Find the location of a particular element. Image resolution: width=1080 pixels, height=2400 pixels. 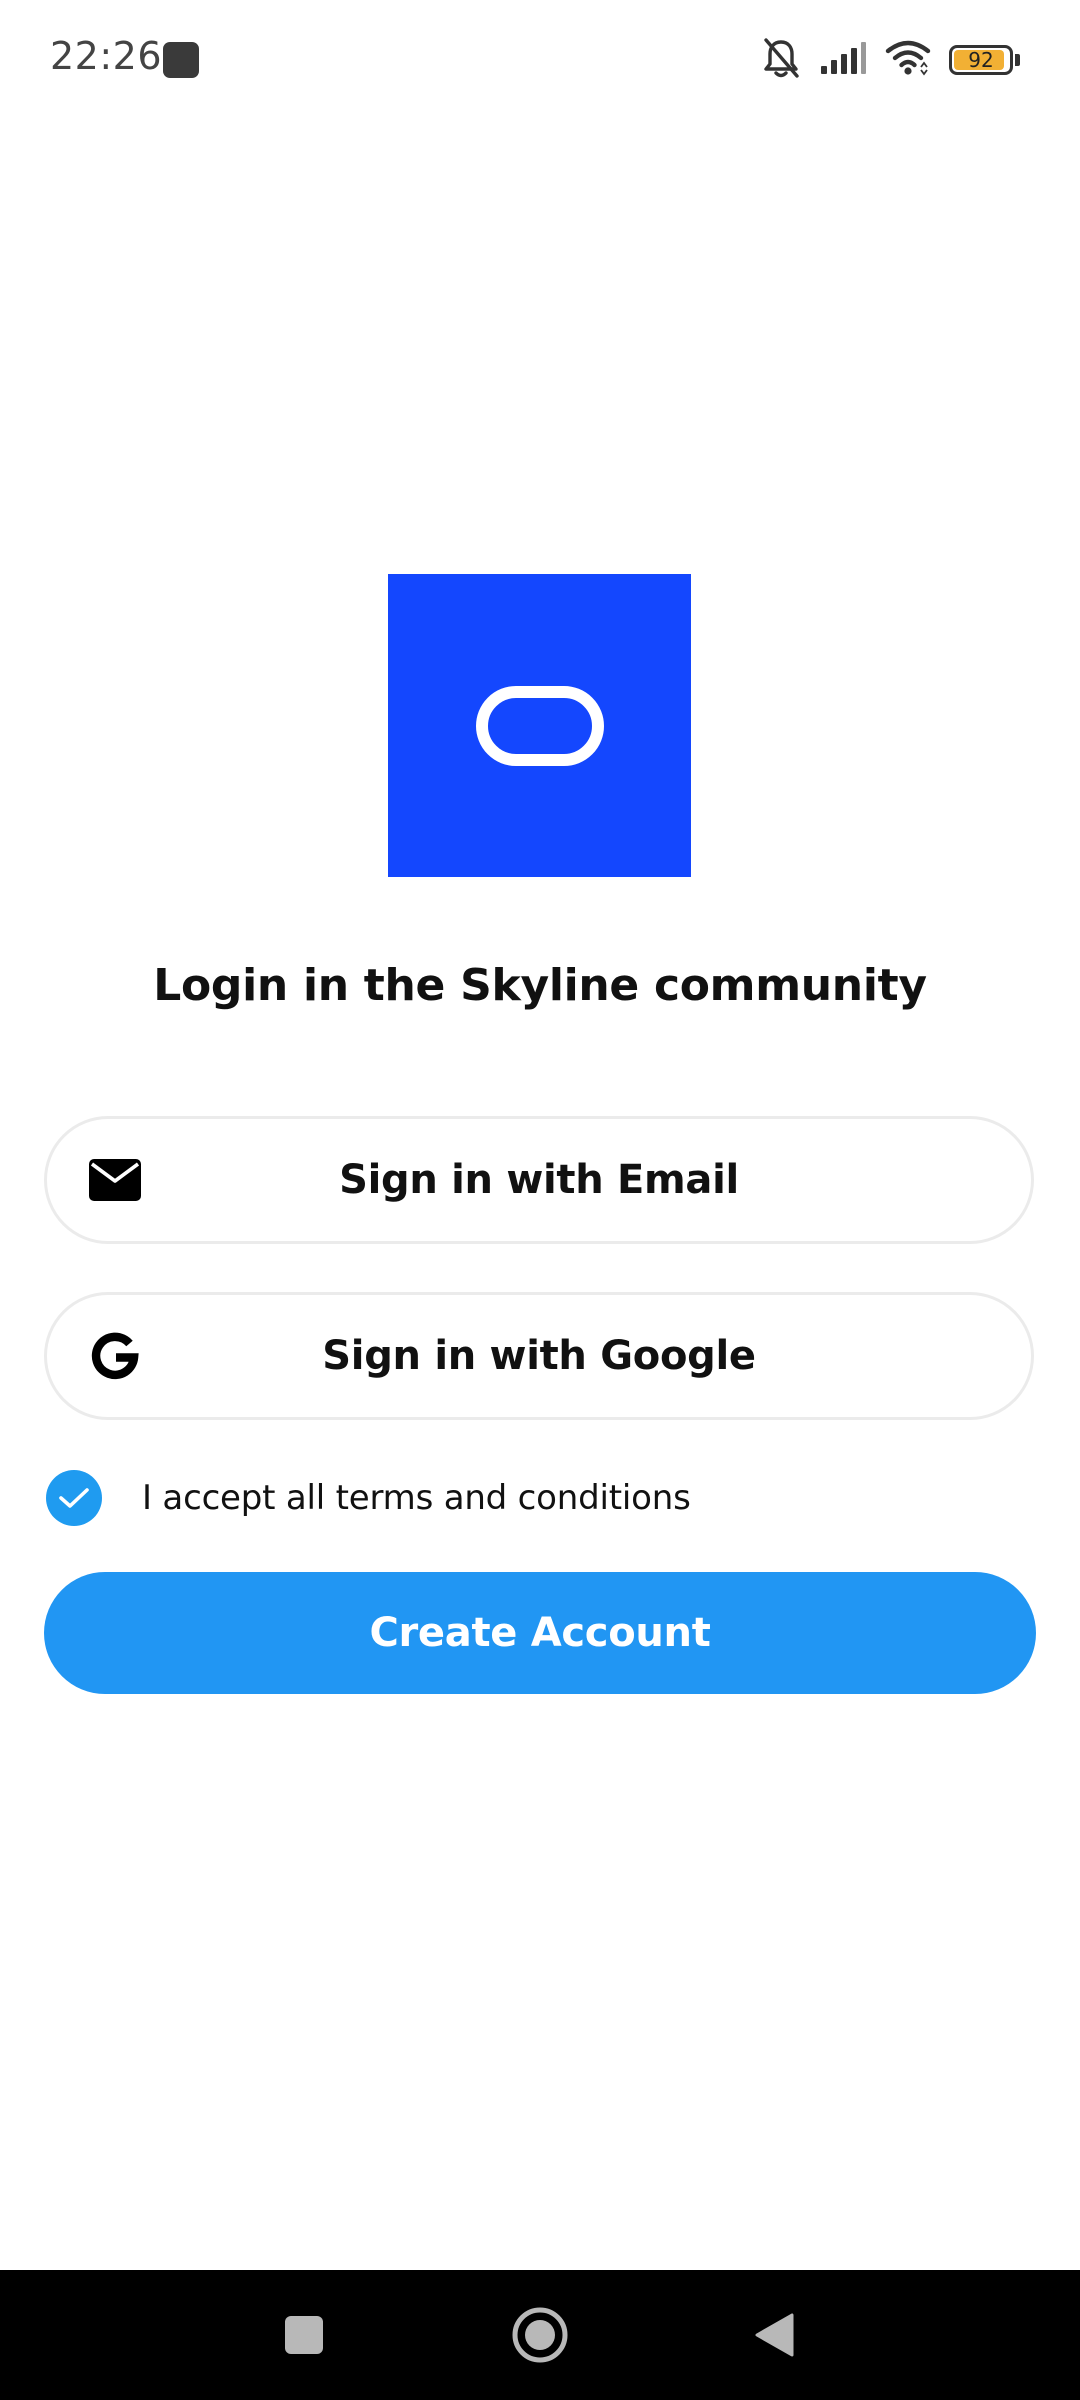

terms-checkbox is located at coordinates (74, 1498).